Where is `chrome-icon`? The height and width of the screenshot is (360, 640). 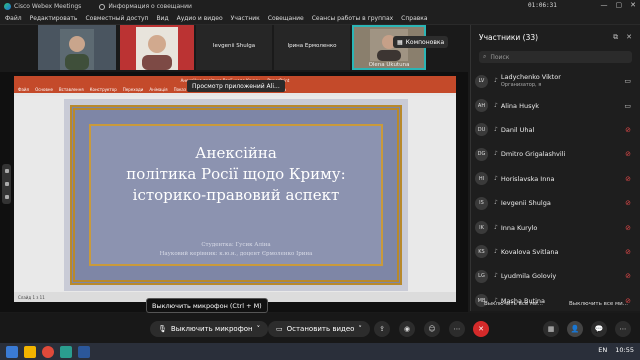 chrome-icon is located at coordinates (48, 351).